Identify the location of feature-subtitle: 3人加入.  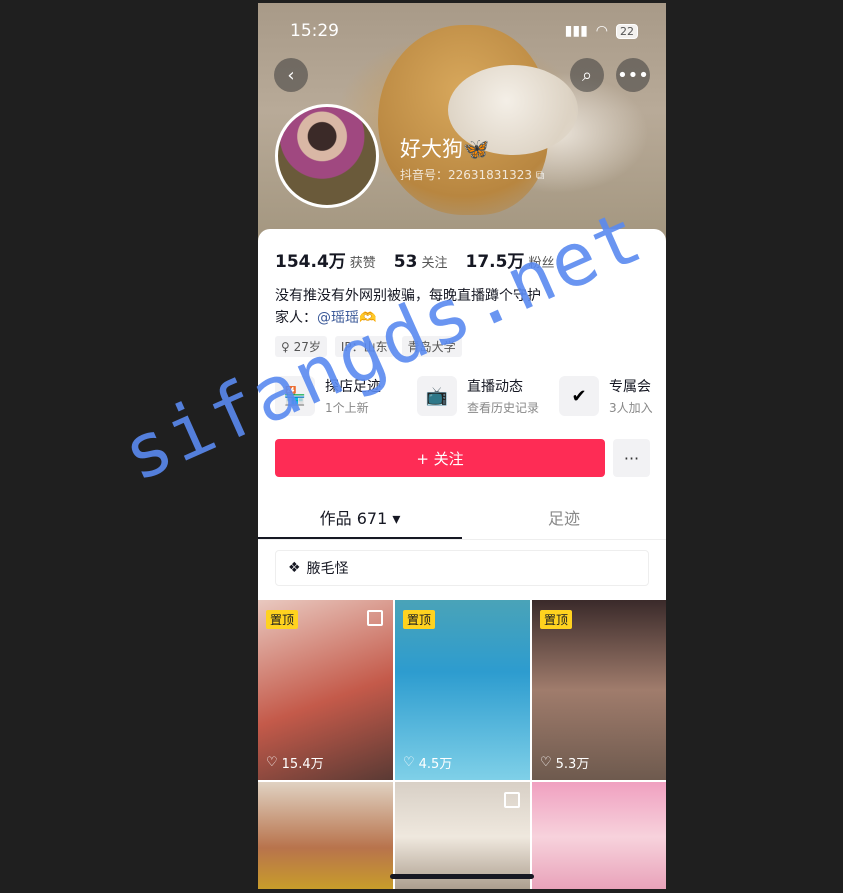
(631, 408).